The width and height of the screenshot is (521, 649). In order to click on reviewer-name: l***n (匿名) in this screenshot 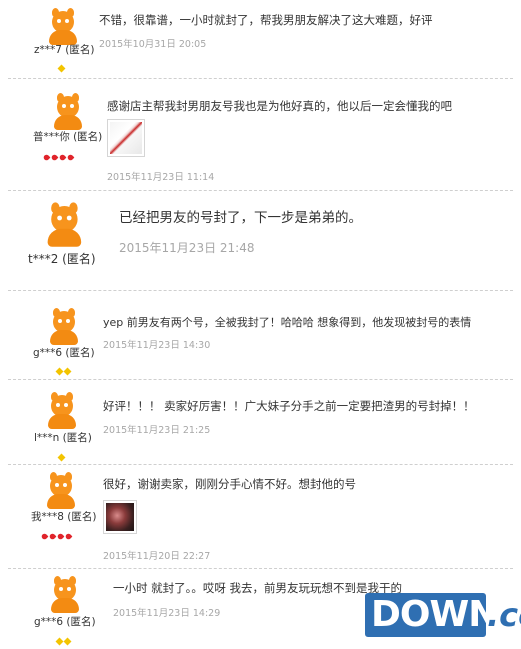, I will do `click(63, 438)`.